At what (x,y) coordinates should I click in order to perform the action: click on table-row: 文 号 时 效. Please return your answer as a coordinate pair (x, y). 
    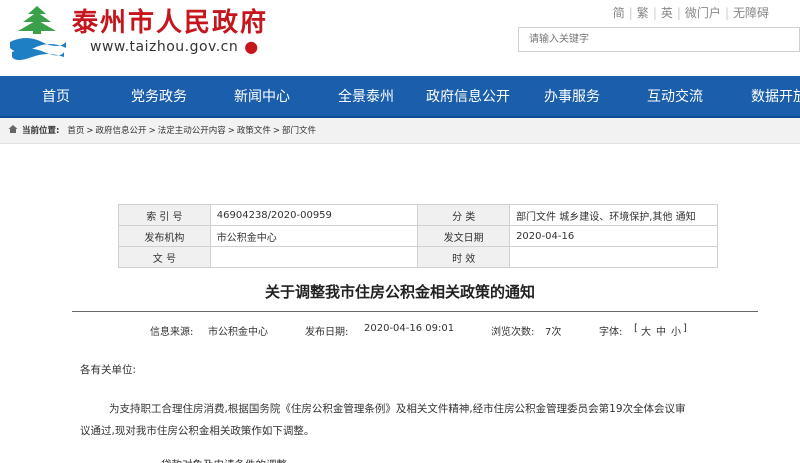
    Looking at the image, I should click on (418, 257).